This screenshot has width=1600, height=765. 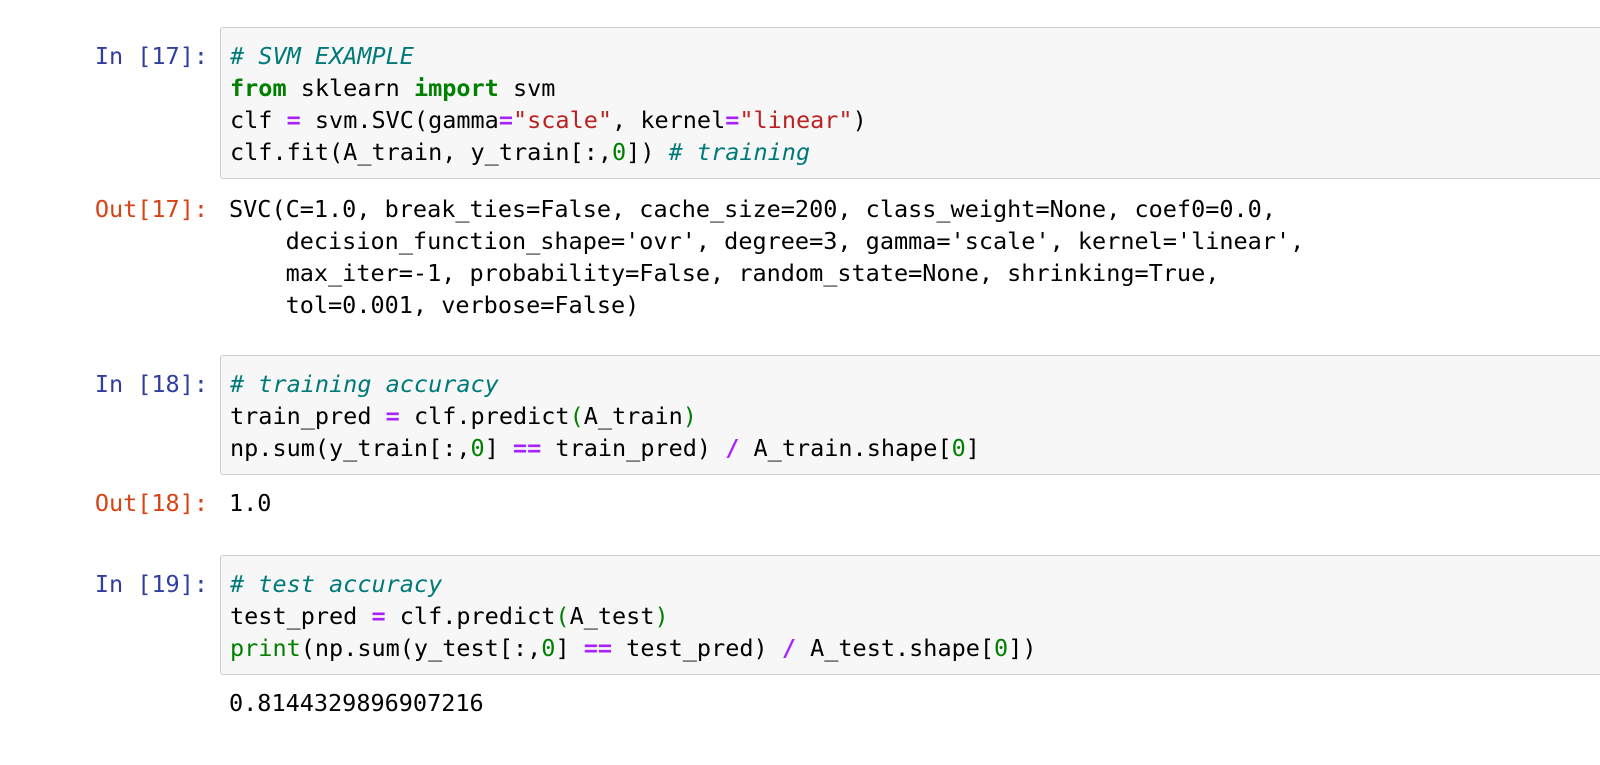 What do you see at coordinates (350, 88) in the screenshot?
I see `code-token: sklearn` at bounding box center [350, 88].